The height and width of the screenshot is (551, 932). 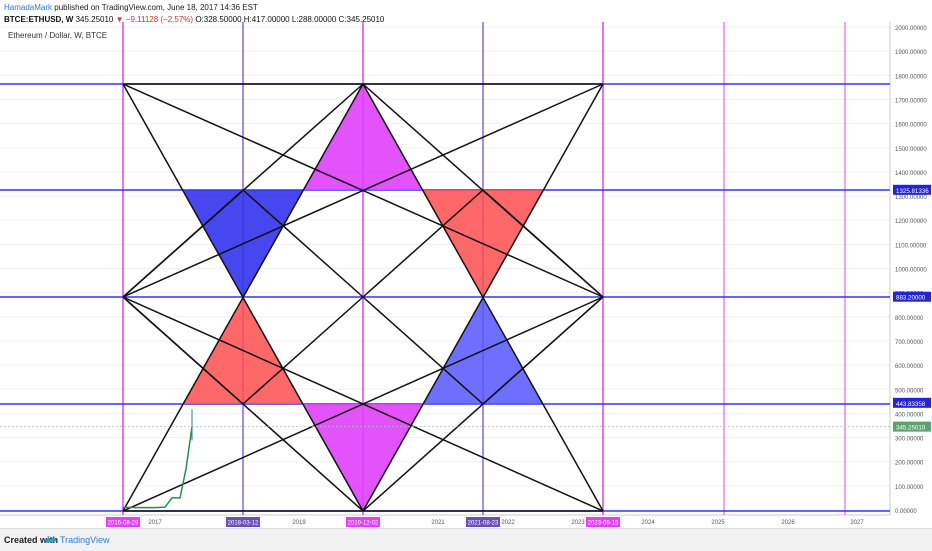 What do you see at coordinates (911, 53) in the screenshot?
I see `y-tick-label: 1900.00000` at bounding box center [911, 53].